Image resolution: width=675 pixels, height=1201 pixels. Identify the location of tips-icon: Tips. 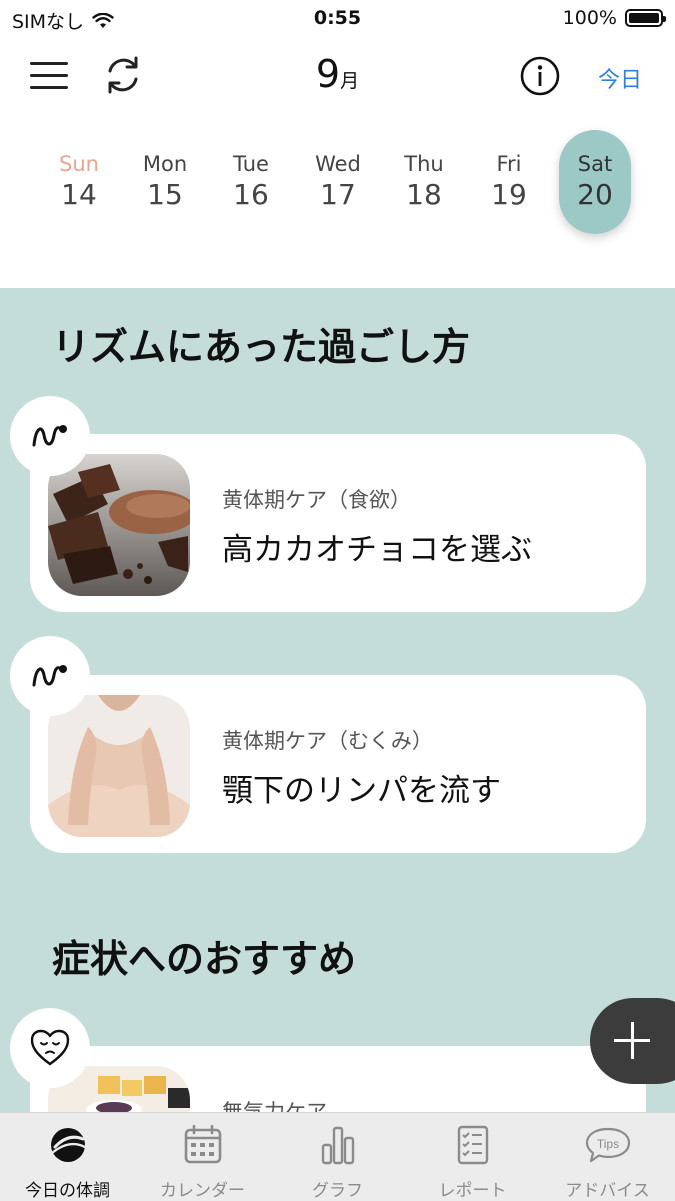
(608, 1145).